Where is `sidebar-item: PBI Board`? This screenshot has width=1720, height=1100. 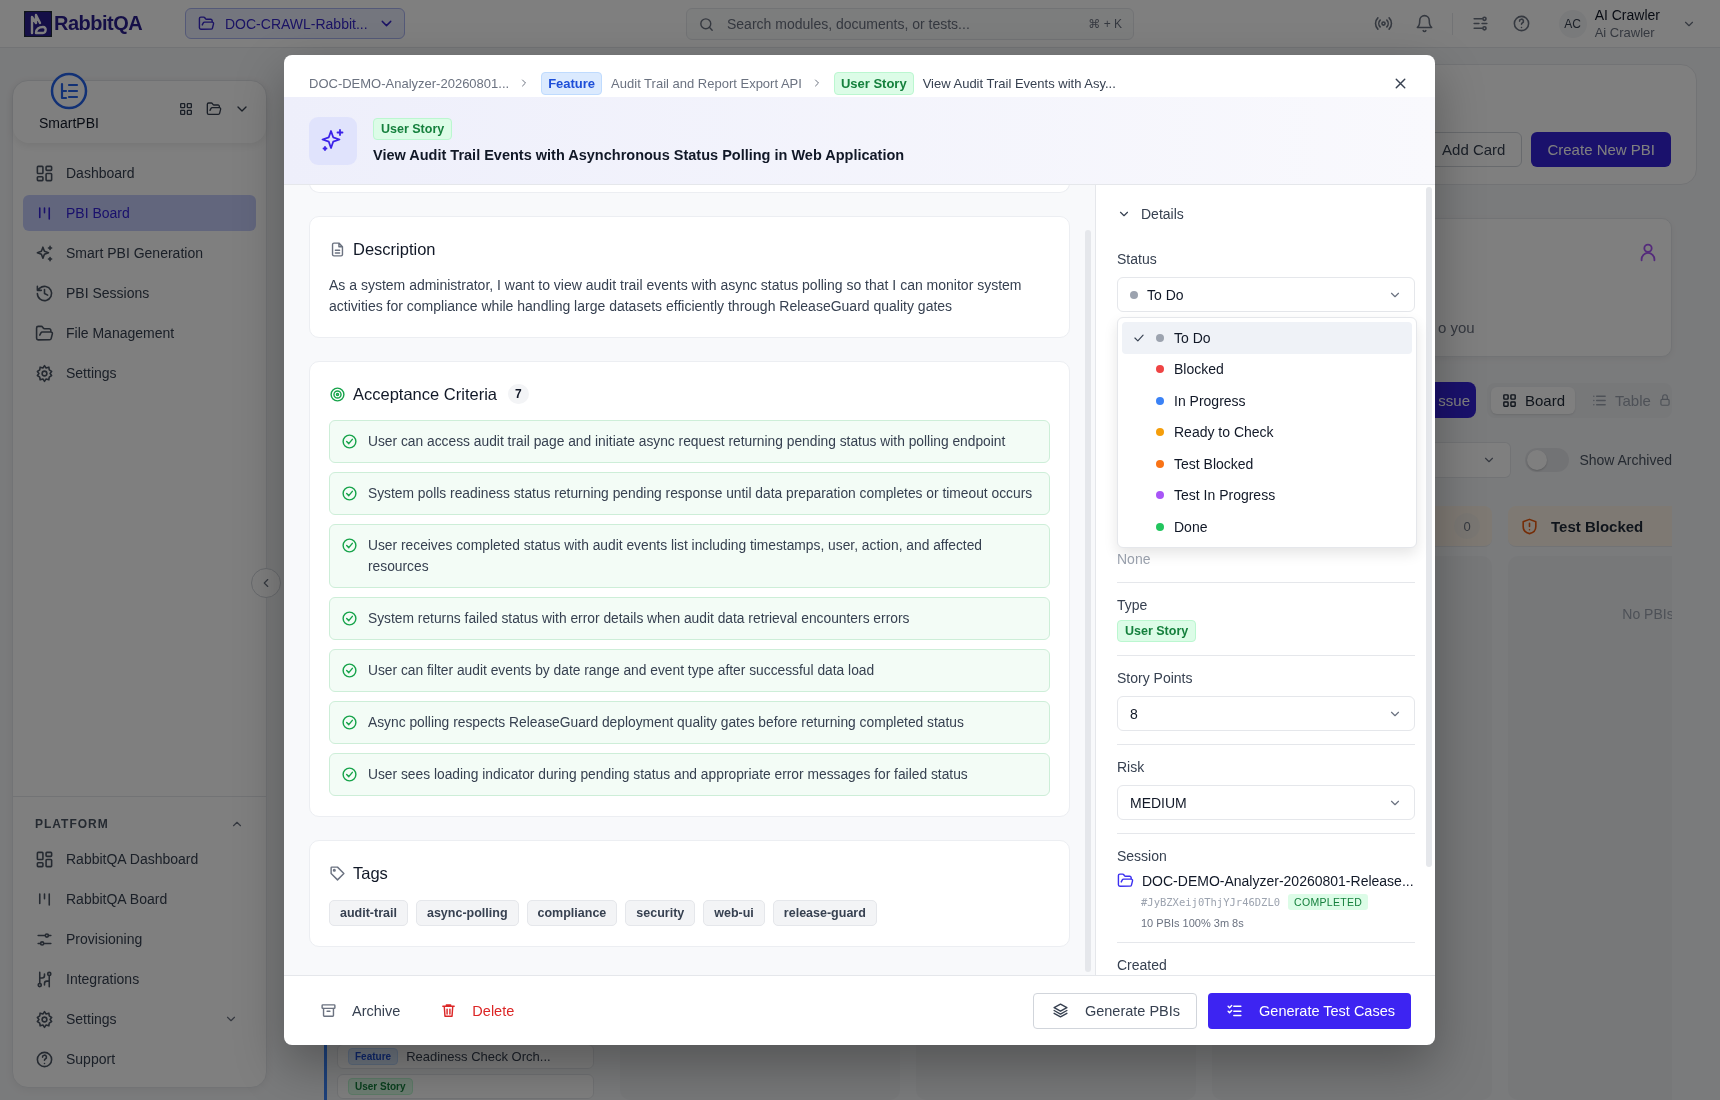
sidebar-item: PBI Board is located at coordinates (139, 213).